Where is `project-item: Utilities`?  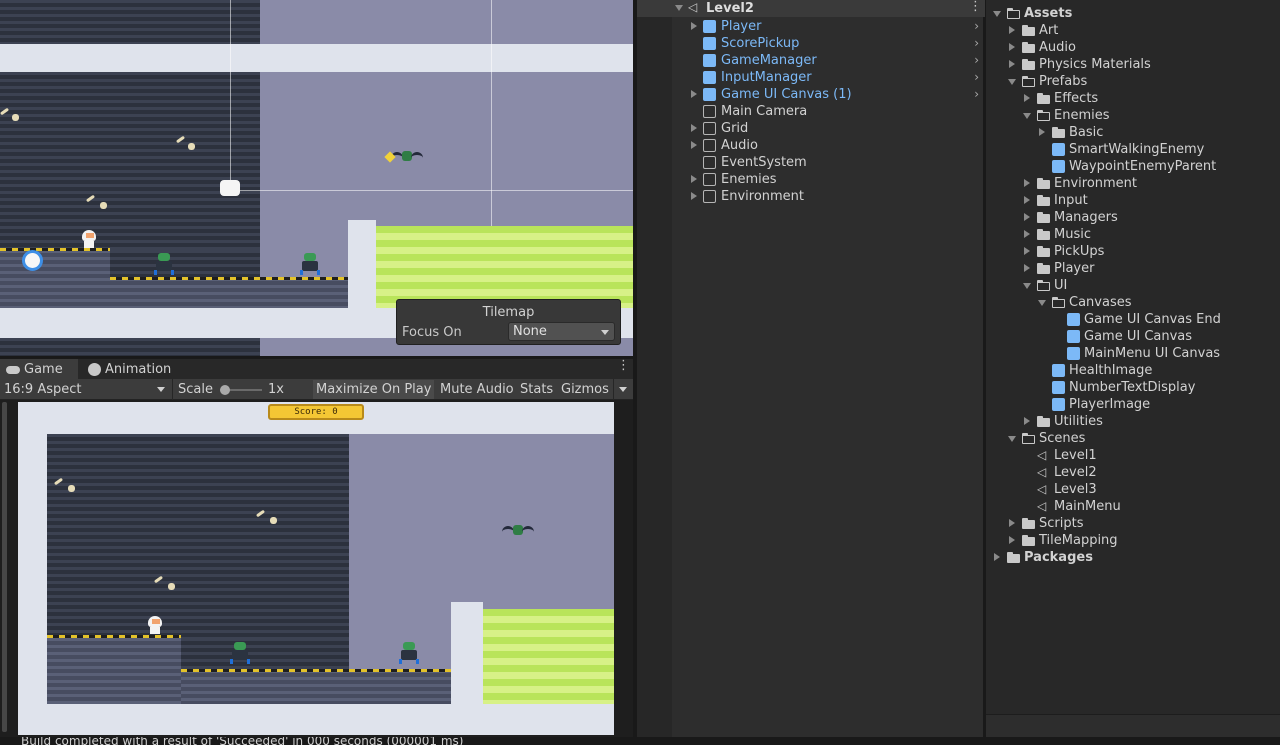
project-item: Utilities is located at coordinates (1133, 421).